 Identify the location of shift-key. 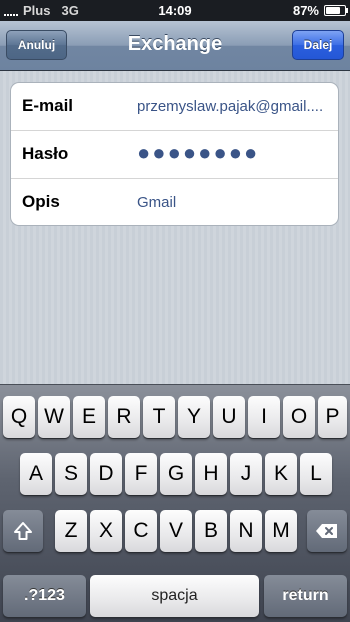
(23, 531).